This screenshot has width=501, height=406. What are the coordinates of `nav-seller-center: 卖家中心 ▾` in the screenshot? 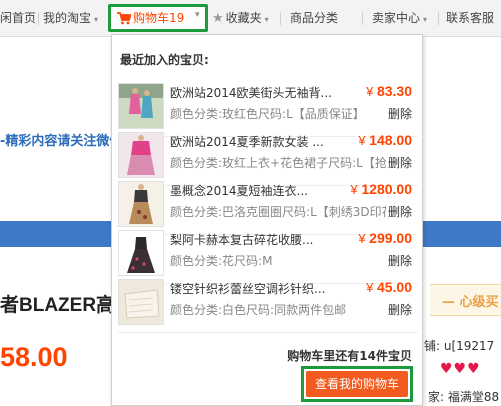 It's located at (399, 18).